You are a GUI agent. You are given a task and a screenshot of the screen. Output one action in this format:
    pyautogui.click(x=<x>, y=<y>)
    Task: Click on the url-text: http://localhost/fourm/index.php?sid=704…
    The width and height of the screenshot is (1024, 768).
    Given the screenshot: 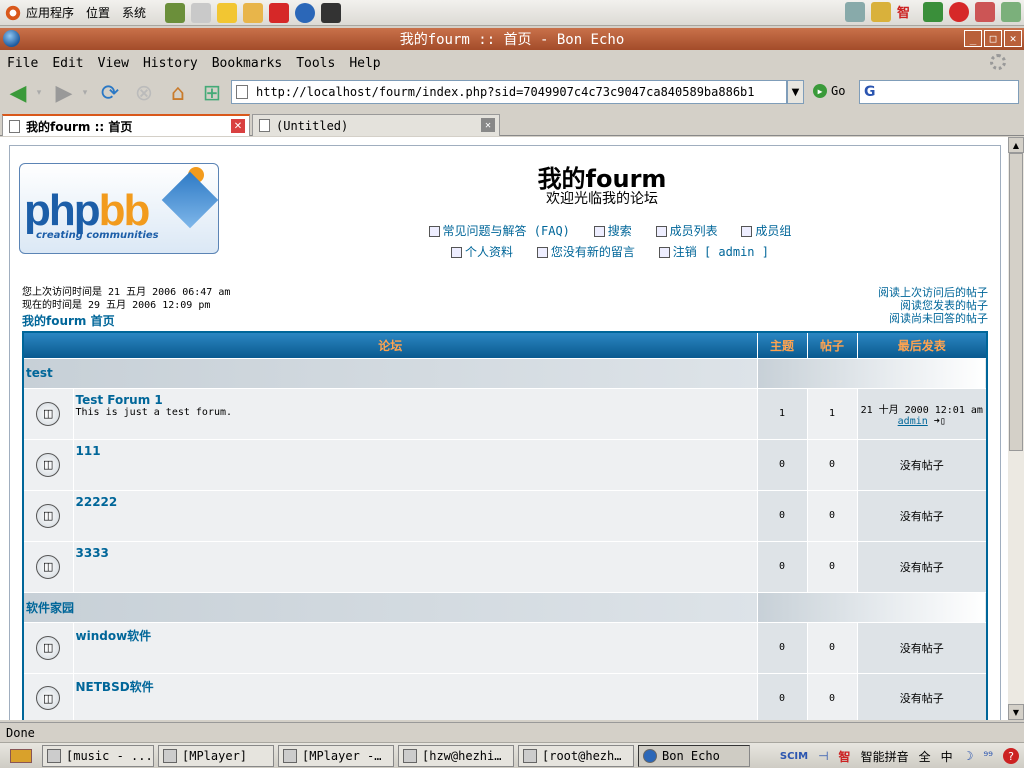 What is the action you would take?
    pyautogui.click(x=505, y=92)
    